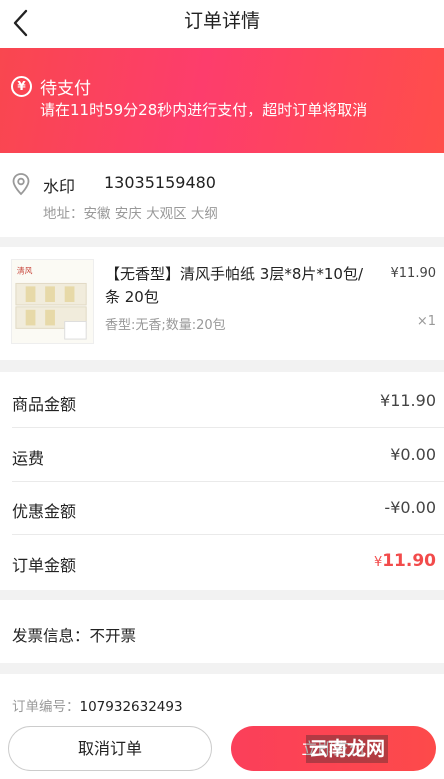  Describe the element at coordinates (409, 561) in the screenshot. I see `total-amount: 11.90` at that location.